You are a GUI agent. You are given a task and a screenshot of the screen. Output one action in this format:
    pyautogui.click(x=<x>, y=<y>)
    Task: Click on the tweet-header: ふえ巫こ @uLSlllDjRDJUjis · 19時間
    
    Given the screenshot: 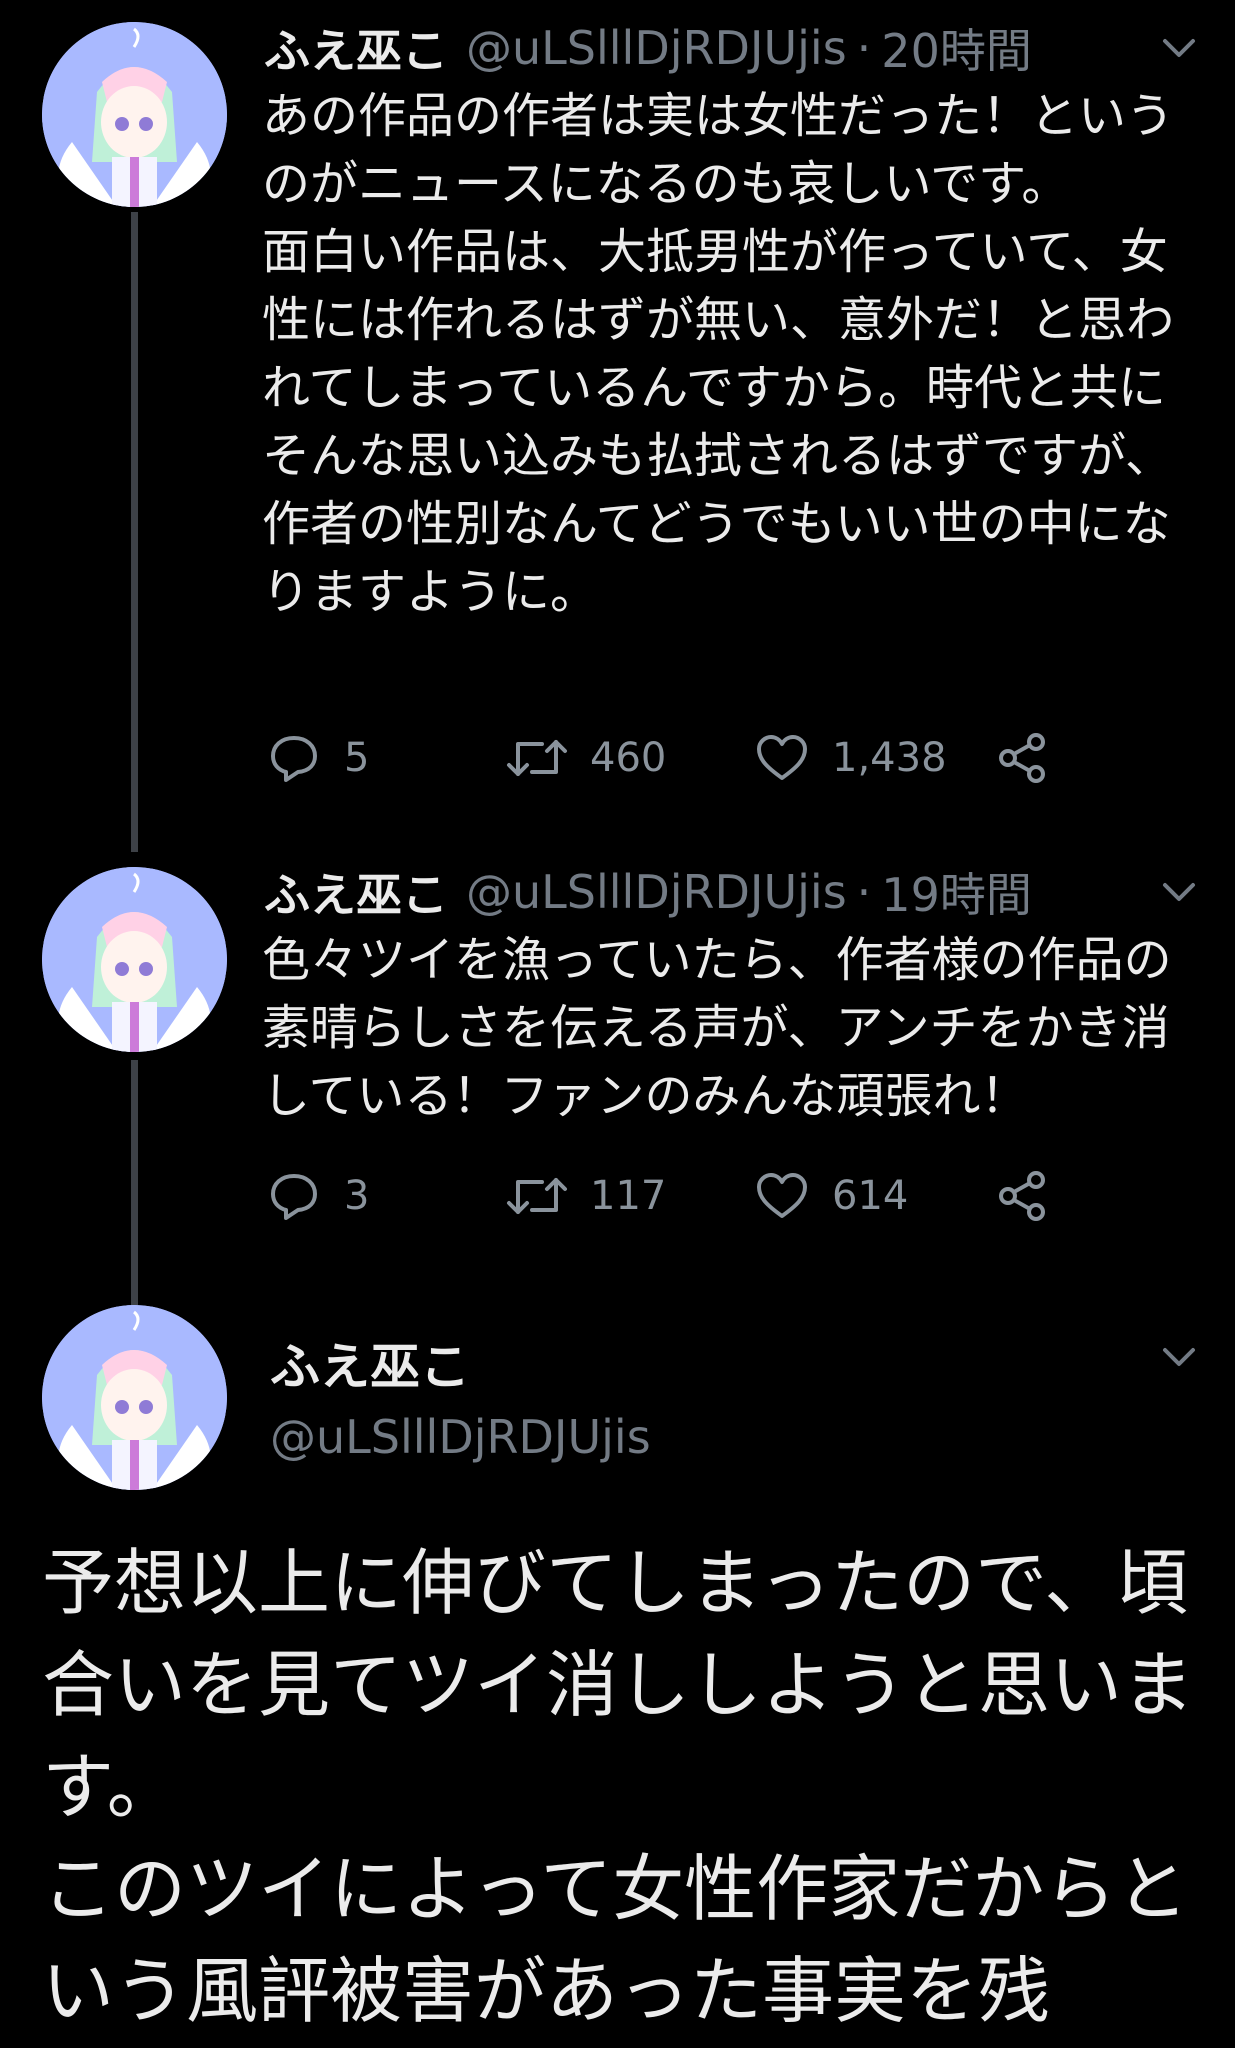 What is the action you would take?
    pyautogui.click(x=729, y=892)
    